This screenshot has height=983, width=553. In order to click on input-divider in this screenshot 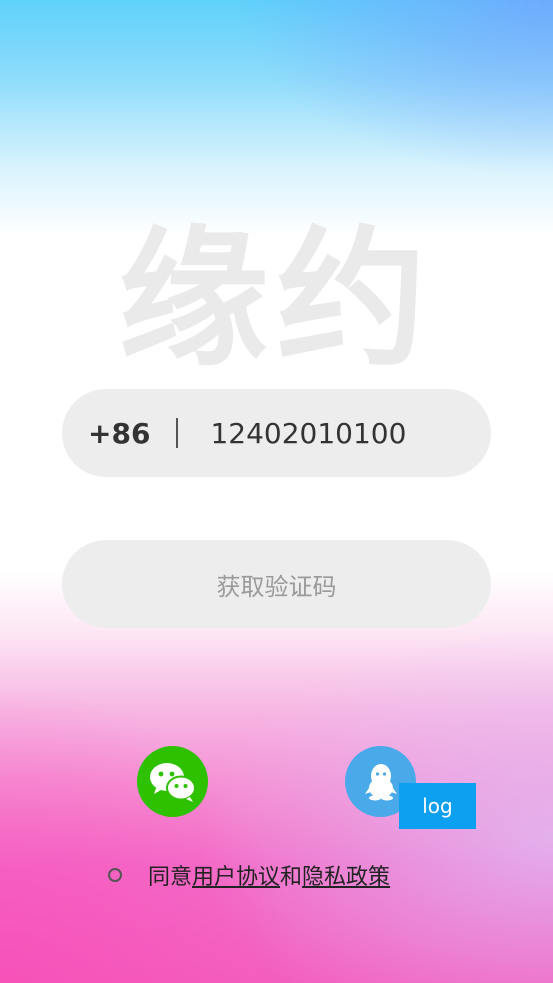, I will do `click(177, 433)`.